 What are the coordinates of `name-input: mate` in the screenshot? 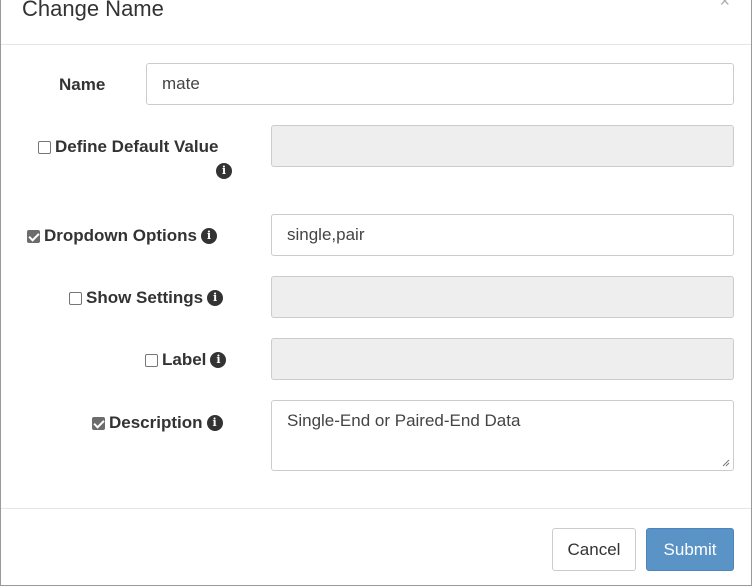 It's located at (440, 84).